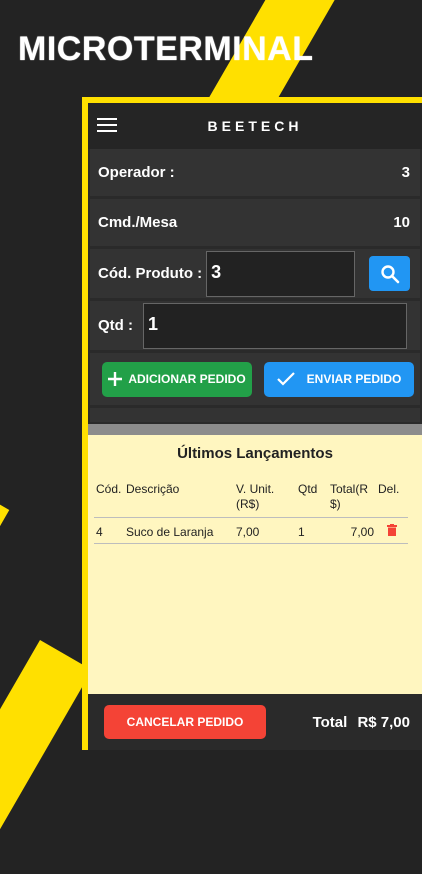 The height and width of the screenshot is (874, 422). Describe the element at coordinates (166, 49) in the screenshot. I see `promo-title: MICROTERMINAL` at that location.